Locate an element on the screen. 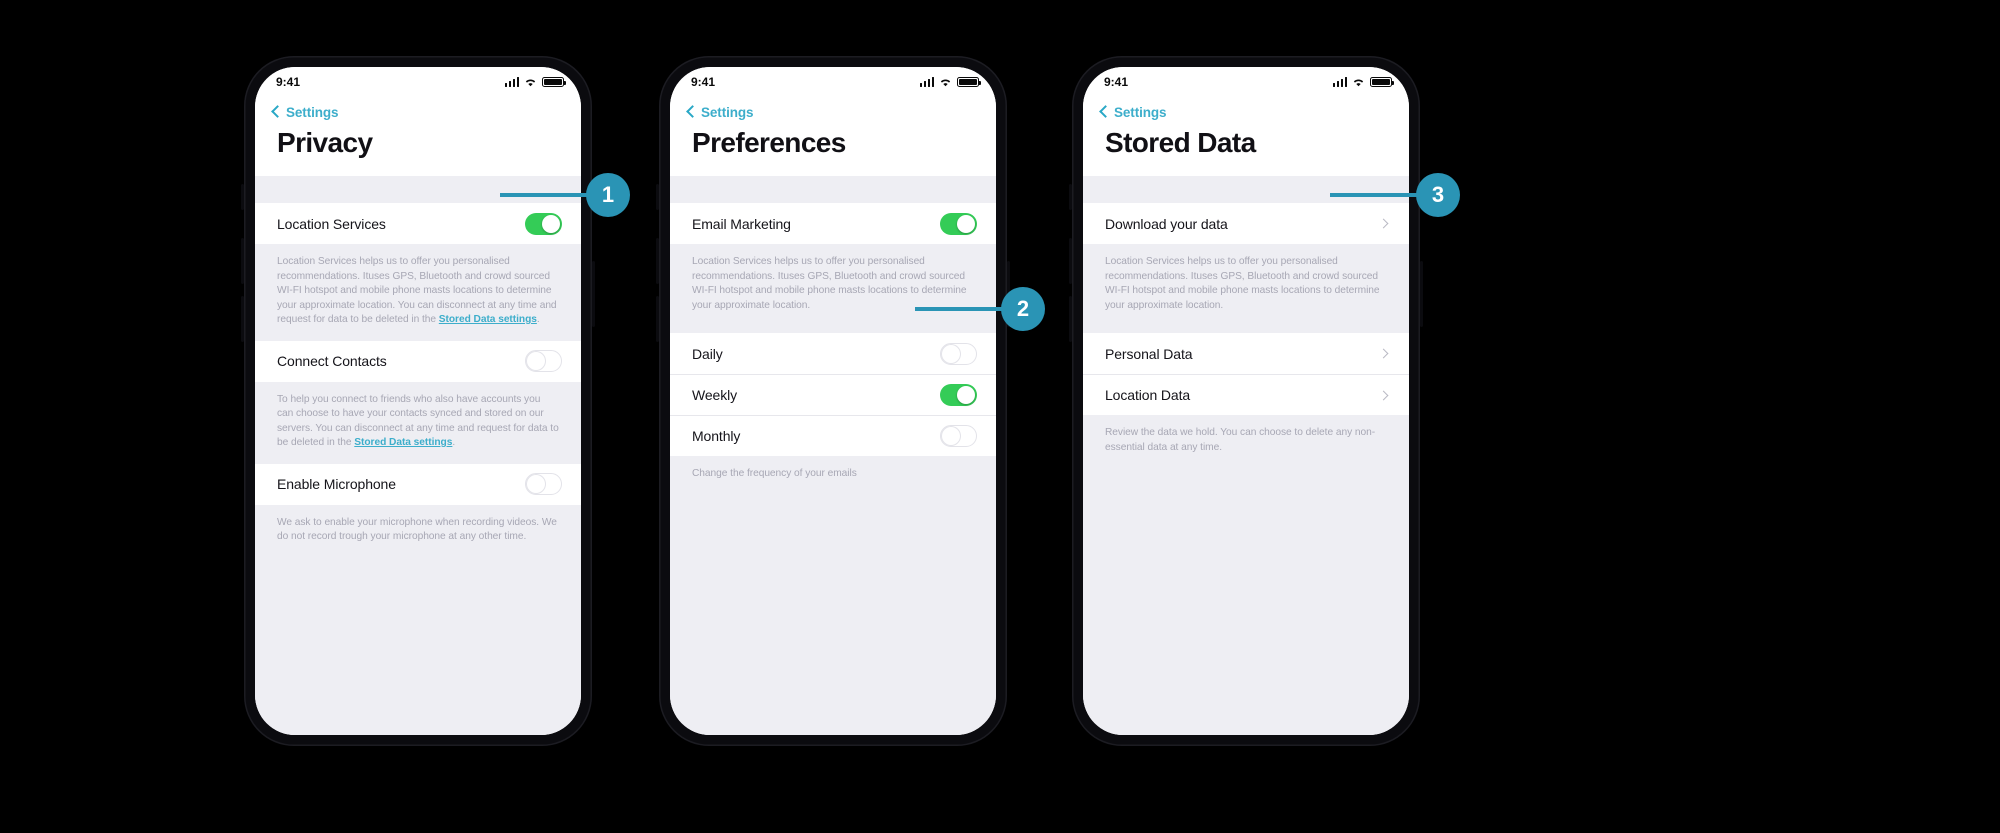 The width and height of the screenshot is (2000, 833). row-label: Personal Data is located at coordinates (1149, 353).